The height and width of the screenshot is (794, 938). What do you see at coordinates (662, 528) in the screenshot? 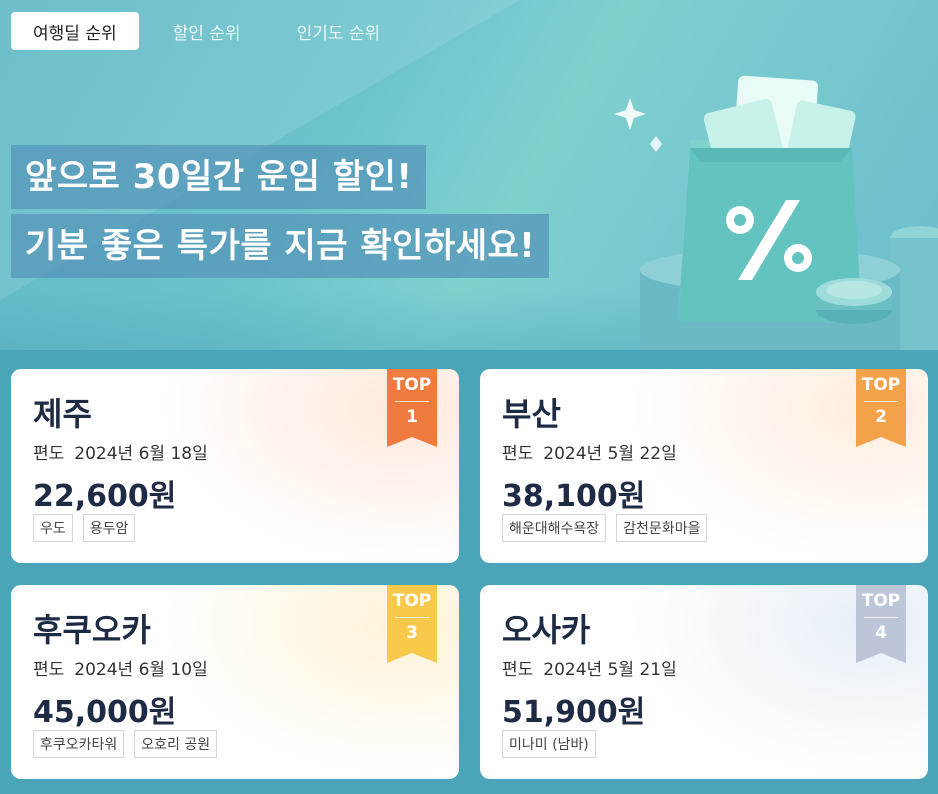
I see `attraction-tag: 감천문화마을` at bounding box center [662, 528].